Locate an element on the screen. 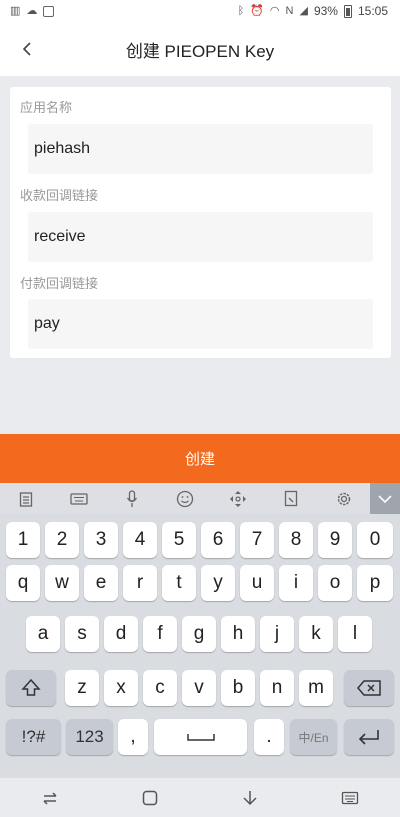  recents-icon is located at coordinates (50, 798).